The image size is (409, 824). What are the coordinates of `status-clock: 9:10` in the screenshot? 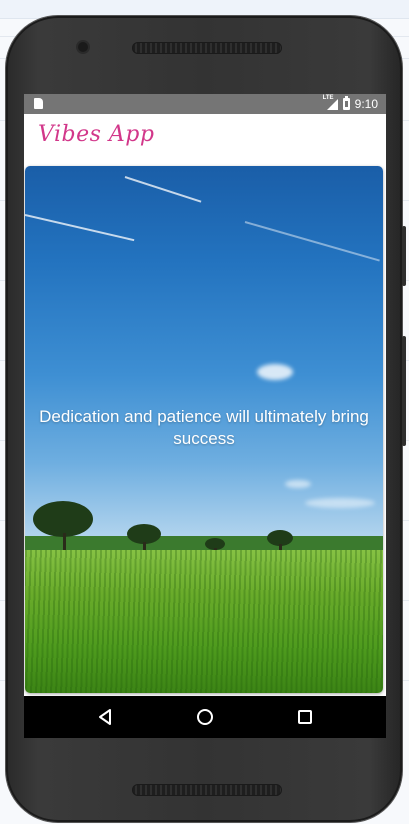 It's located at (366, 104).